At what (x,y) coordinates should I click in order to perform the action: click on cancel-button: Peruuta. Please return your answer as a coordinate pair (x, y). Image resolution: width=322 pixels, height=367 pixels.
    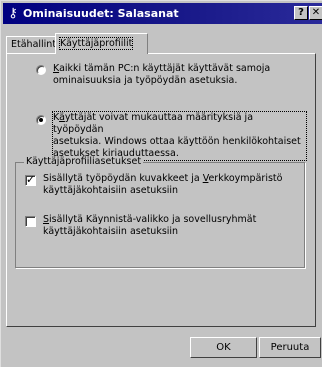
    Looking at the image, I should click on (290, 347).